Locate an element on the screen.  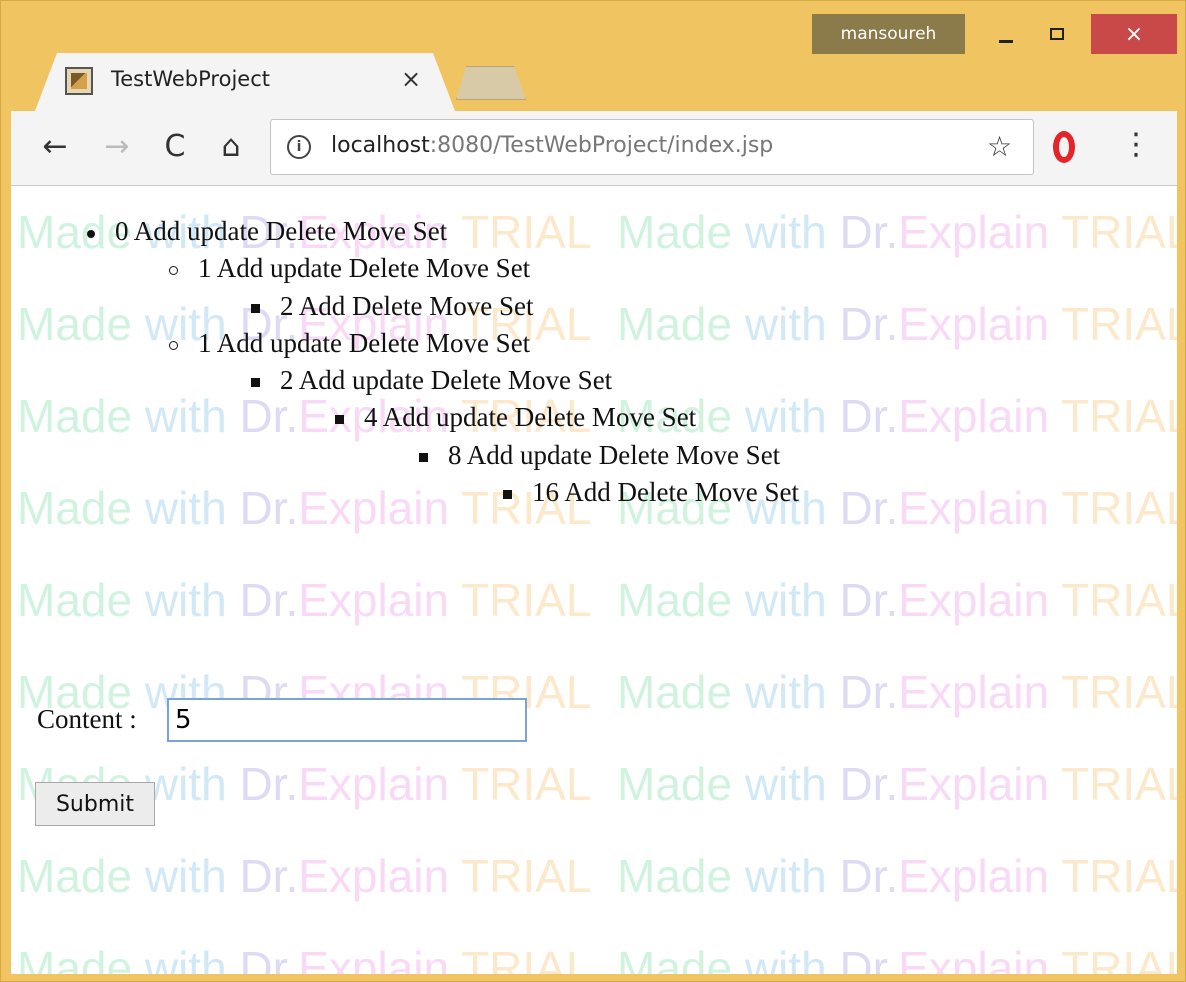
close-icon: × is located at coordinates (1134, 34).